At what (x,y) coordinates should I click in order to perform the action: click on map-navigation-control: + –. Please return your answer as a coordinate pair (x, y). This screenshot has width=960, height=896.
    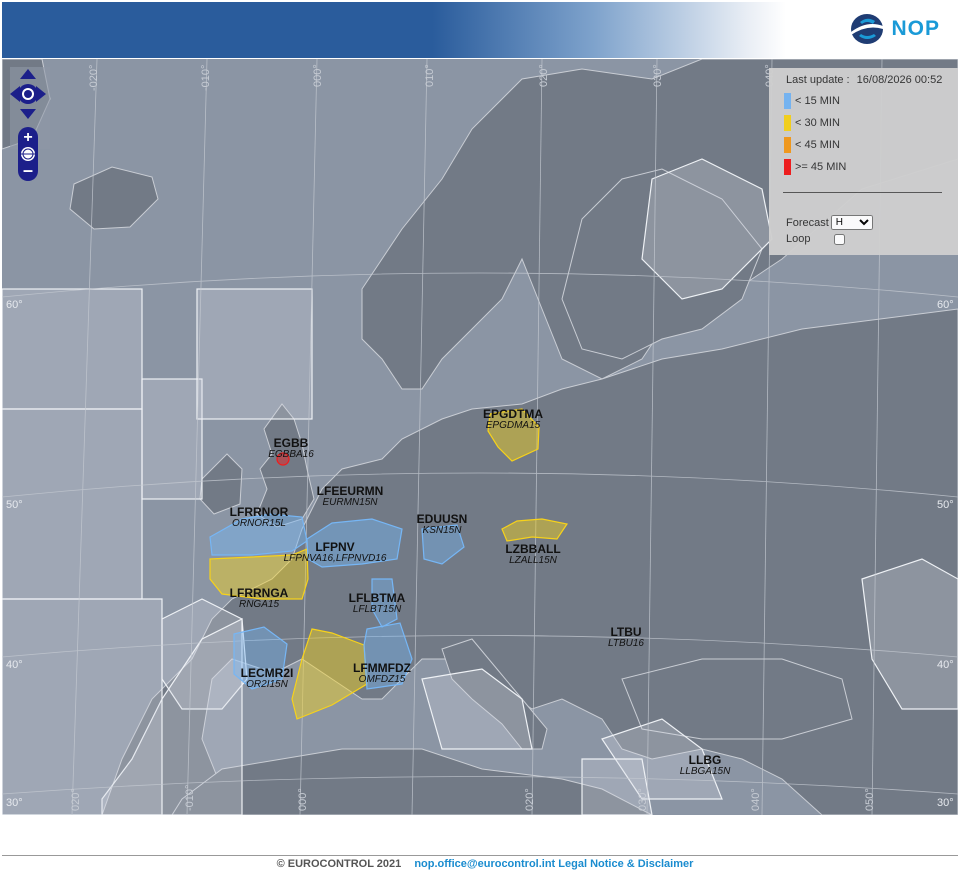
    Looking at the image, I should click on (33, 129).